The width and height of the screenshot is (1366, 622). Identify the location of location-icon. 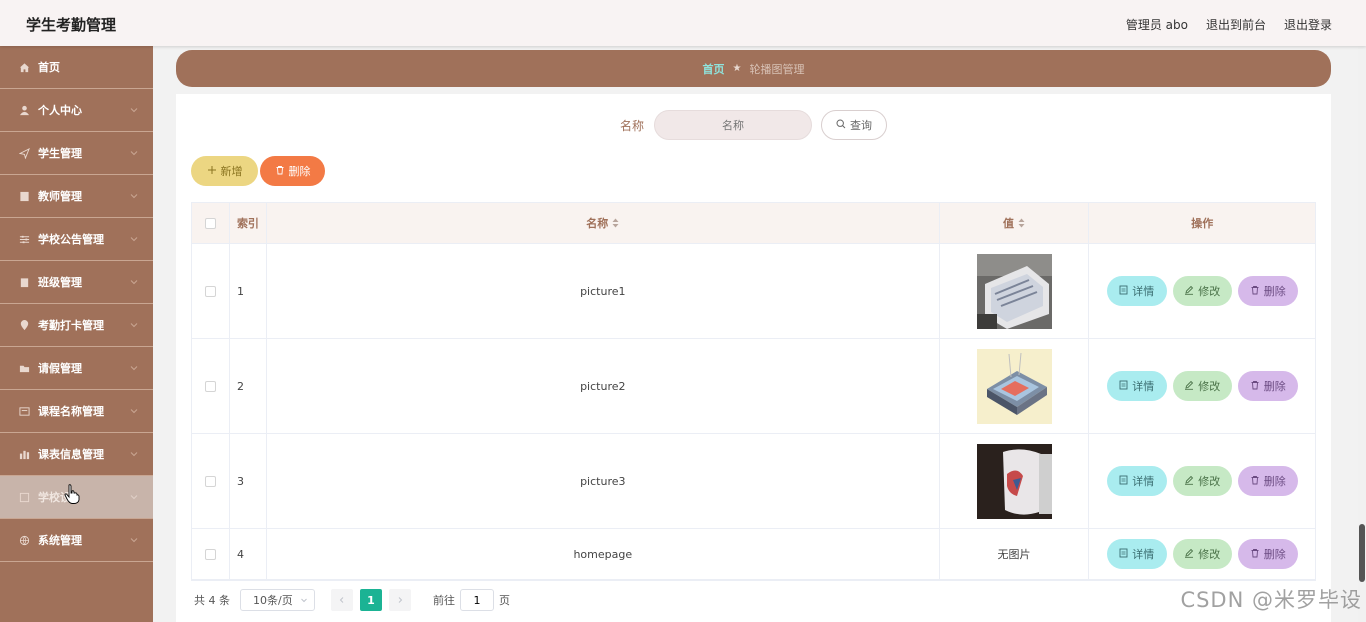
(24, 325).